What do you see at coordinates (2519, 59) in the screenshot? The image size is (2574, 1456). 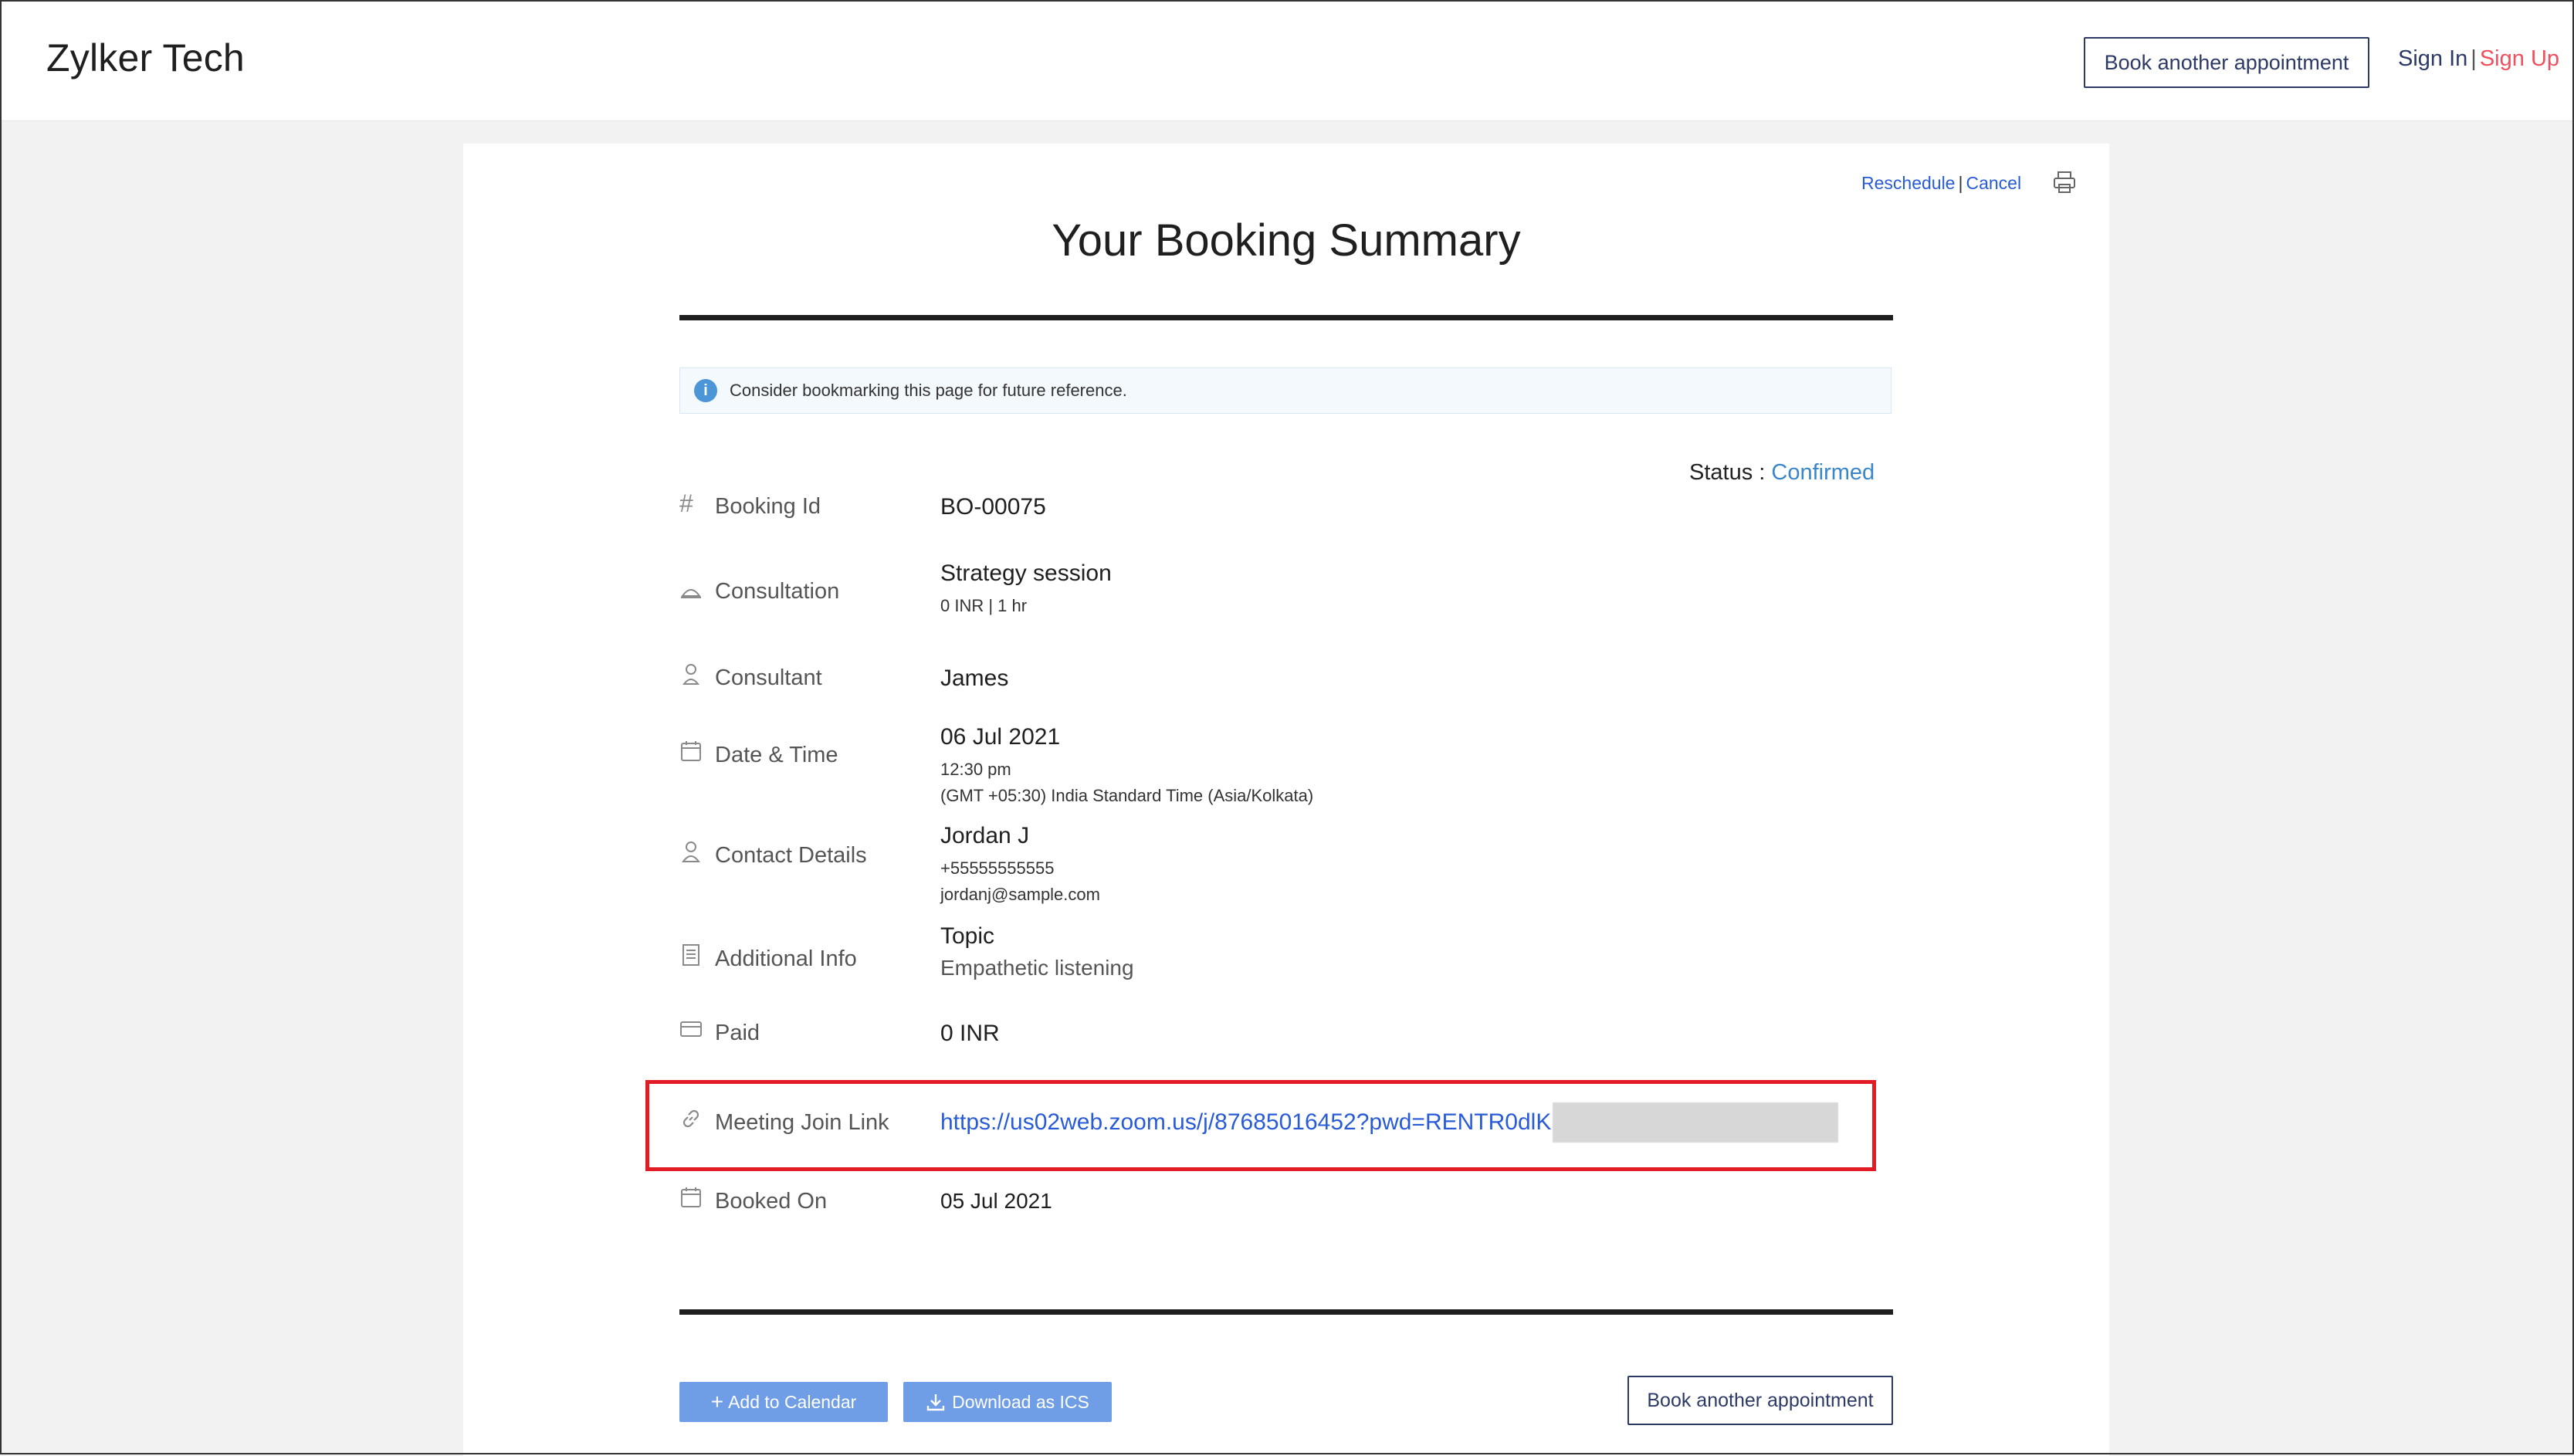 I see `sign-up-link: Sign Up` at bounding box center [2519, 59].